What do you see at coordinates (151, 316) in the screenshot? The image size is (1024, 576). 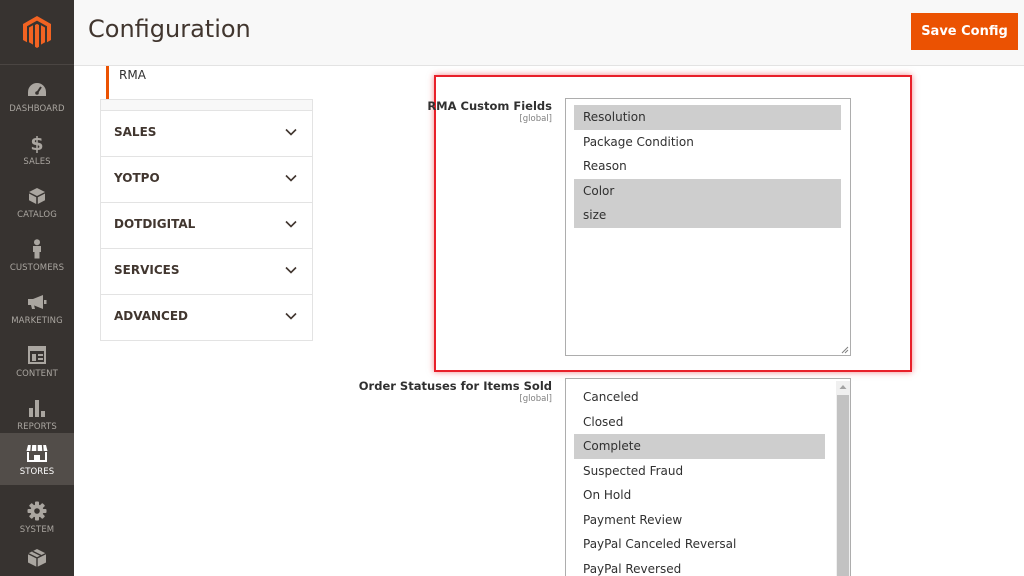 I see `tab-group-label: ADVANCED` at bounding box center [151, 316].